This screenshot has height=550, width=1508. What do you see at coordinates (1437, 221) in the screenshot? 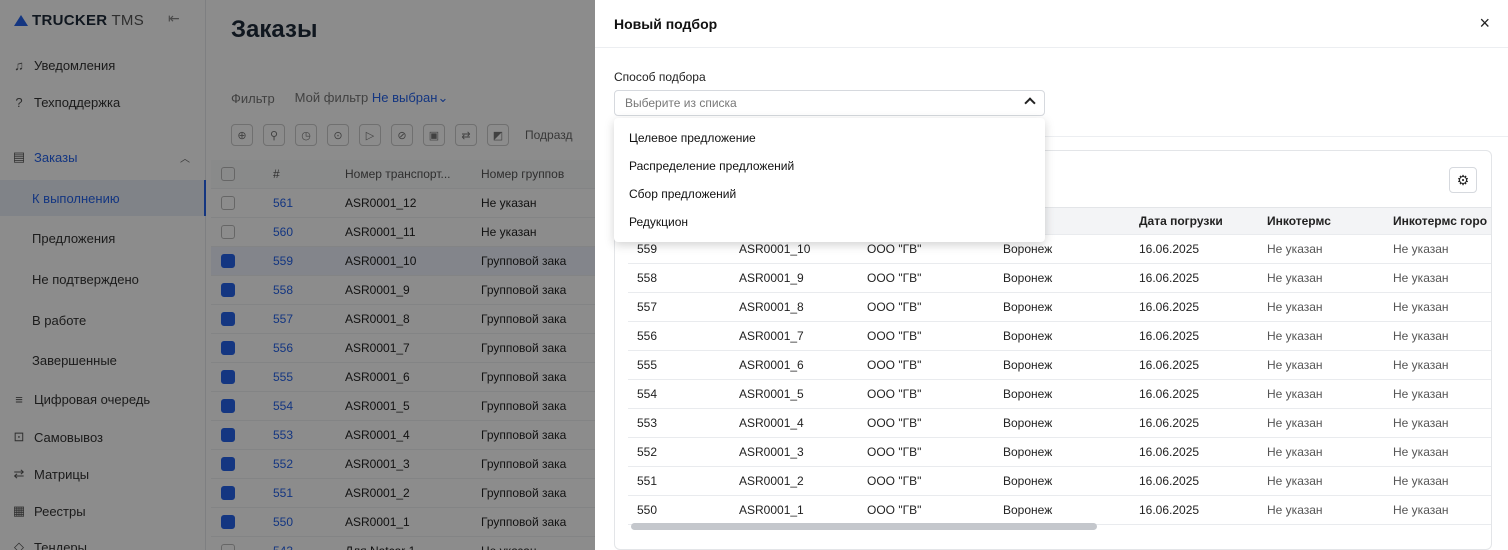
I see `column-header: Инкотермс горо` at bounding box center [1437, 221].